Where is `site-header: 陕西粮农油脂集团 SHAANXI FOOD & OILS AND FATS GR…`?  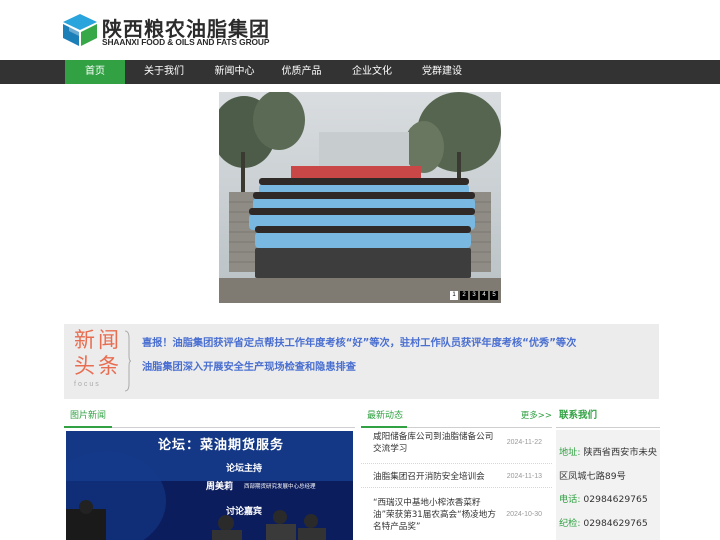 site-header: 陕西粮农油脂集团 SHAANXI FOOD & OILS AND FATS GR… is located at coordinates (360, 30).